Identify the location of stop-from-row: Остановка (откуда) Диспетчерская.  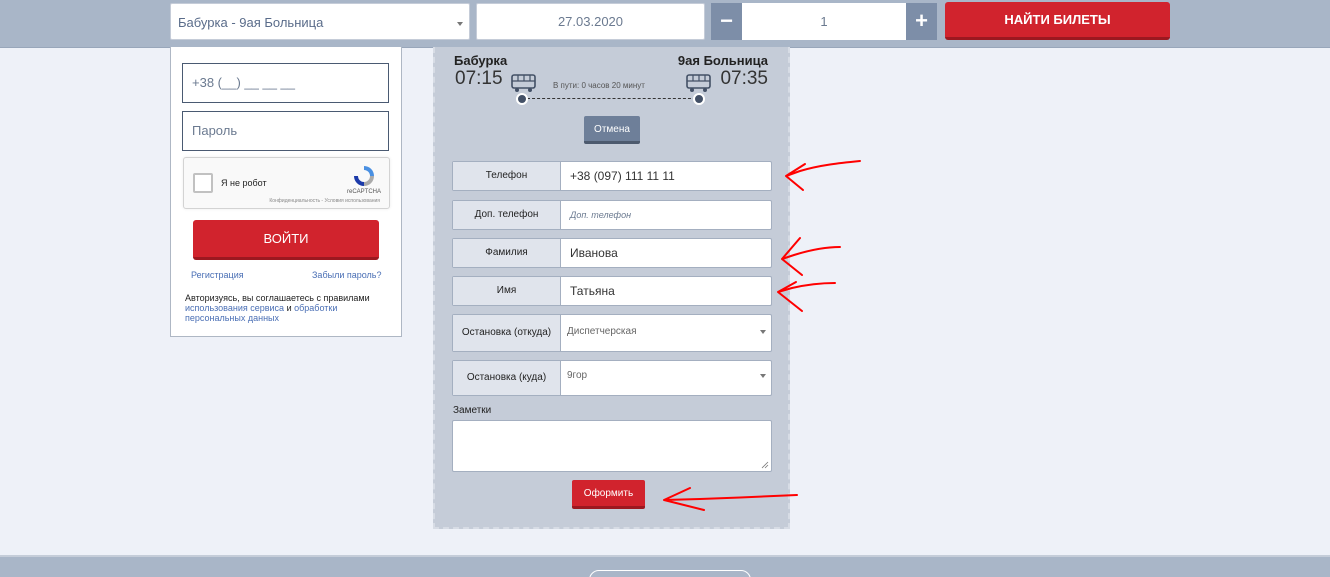
(612, 333).